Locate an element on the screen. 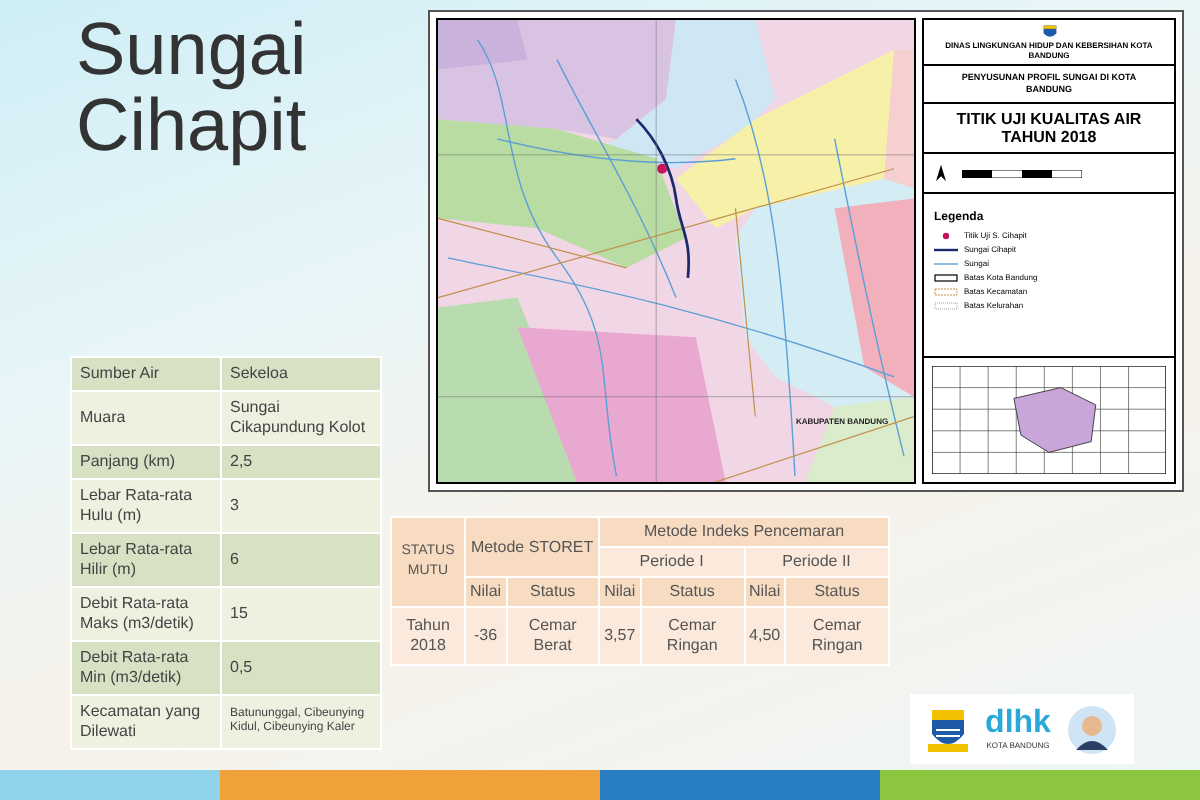  row-label: Panjang (km) is located at coordinates (146, 462).